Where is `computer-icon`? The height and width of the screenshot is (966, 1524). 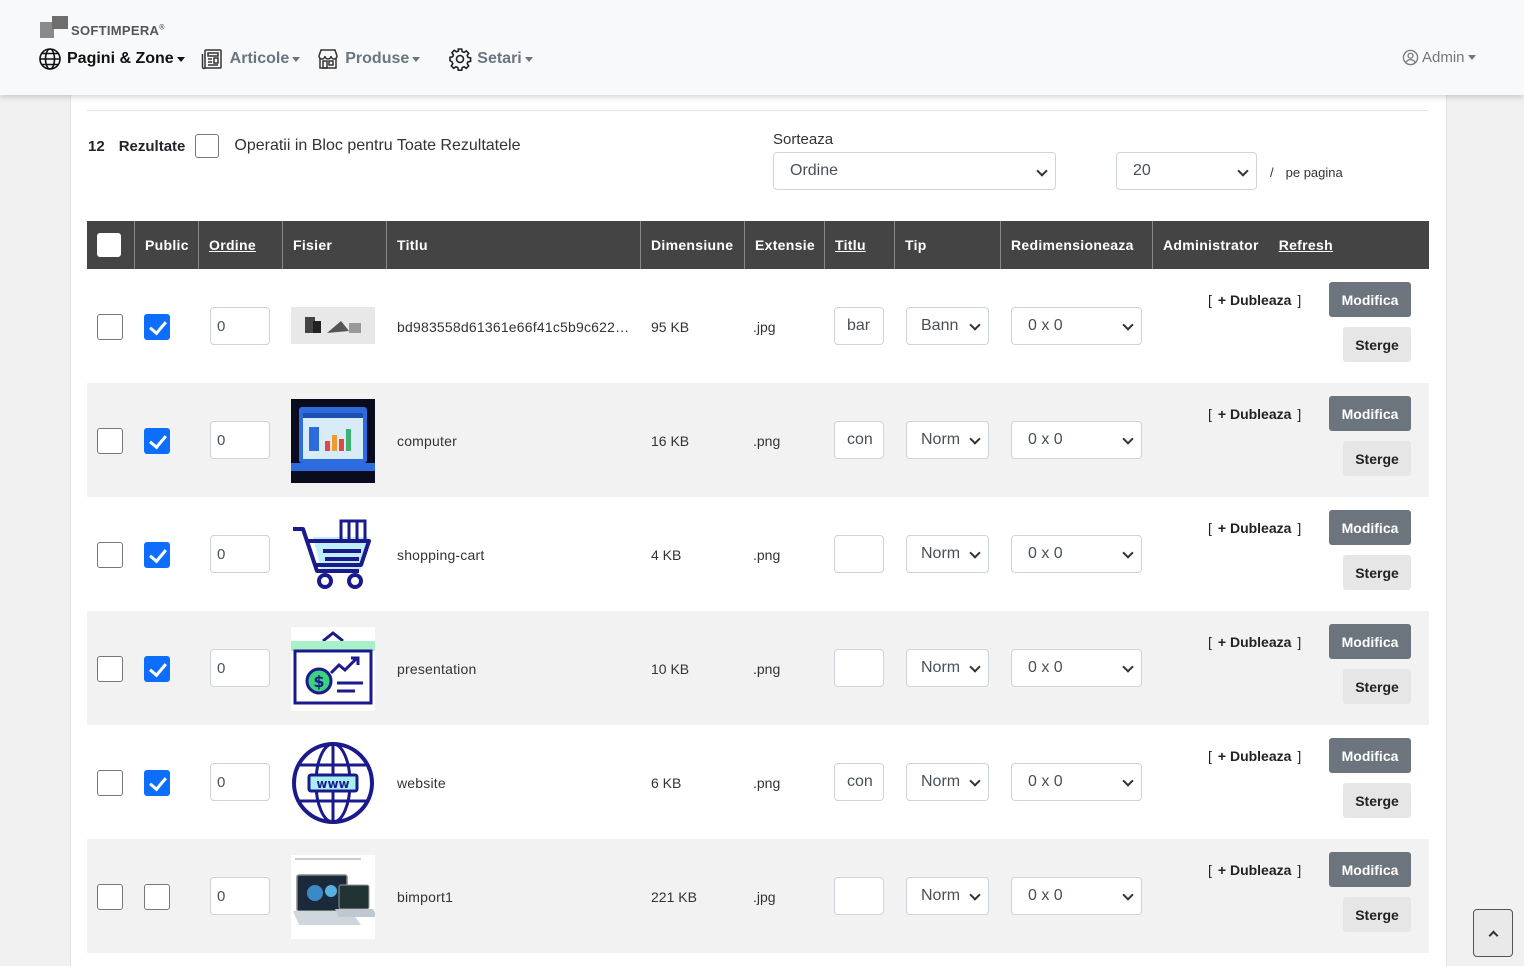 computer-icon is located at coordinates (333, 441).